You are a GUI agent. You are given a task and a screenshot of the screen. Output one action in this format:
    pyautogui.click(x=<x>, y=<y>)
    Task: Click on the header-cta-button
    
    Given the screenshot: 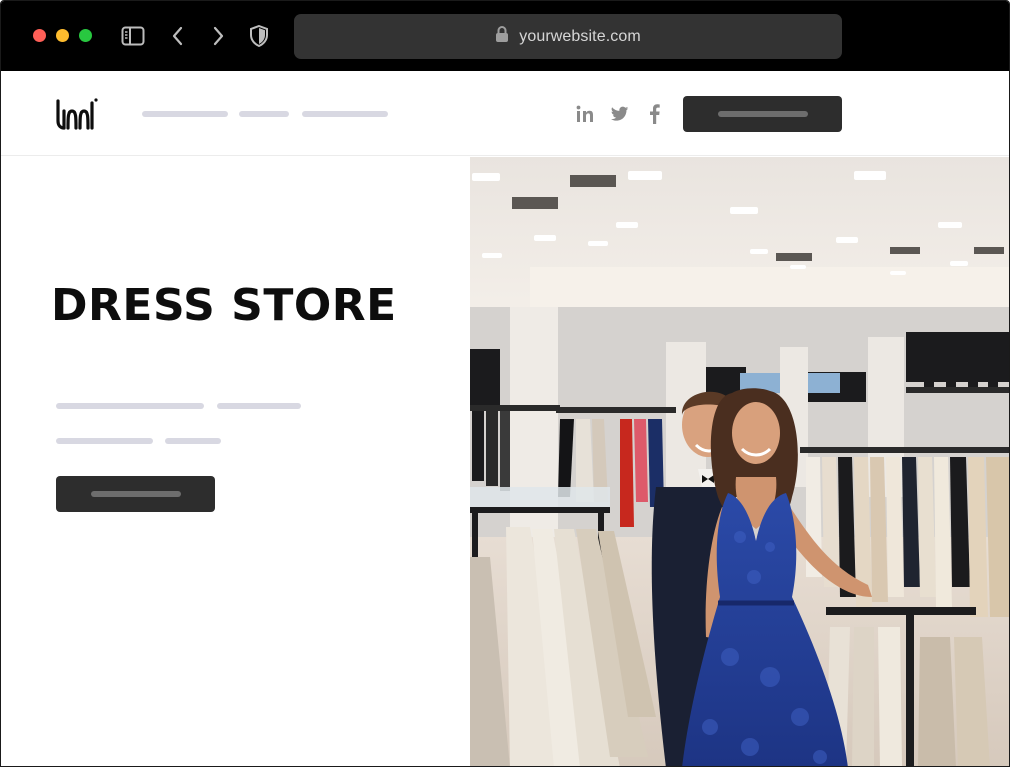 What is the action you would take?
    pyautogui.click(x=762, y=114)
    